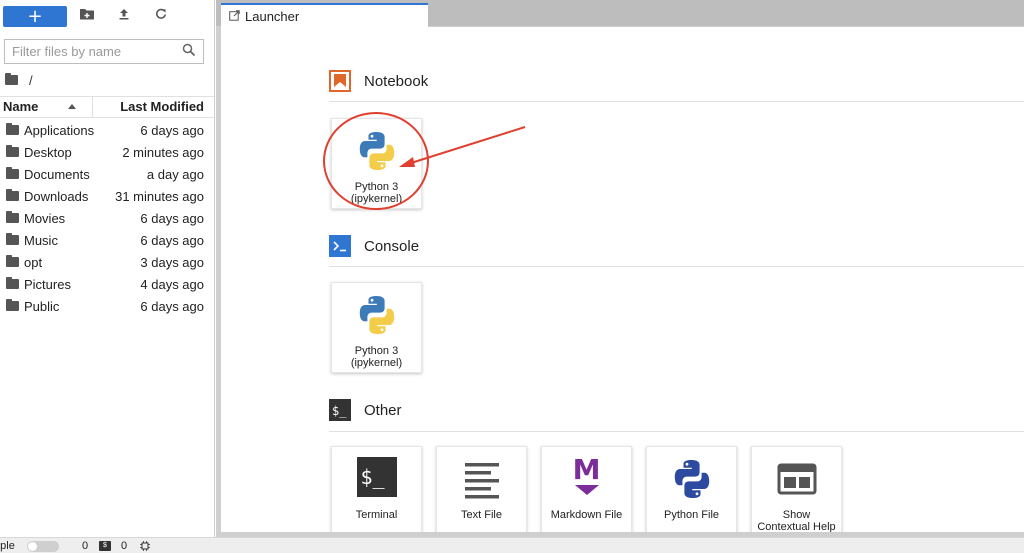 The image size is (1024, 553). I want to click on file-modified: 31 minutes ago, so click(159, 196).